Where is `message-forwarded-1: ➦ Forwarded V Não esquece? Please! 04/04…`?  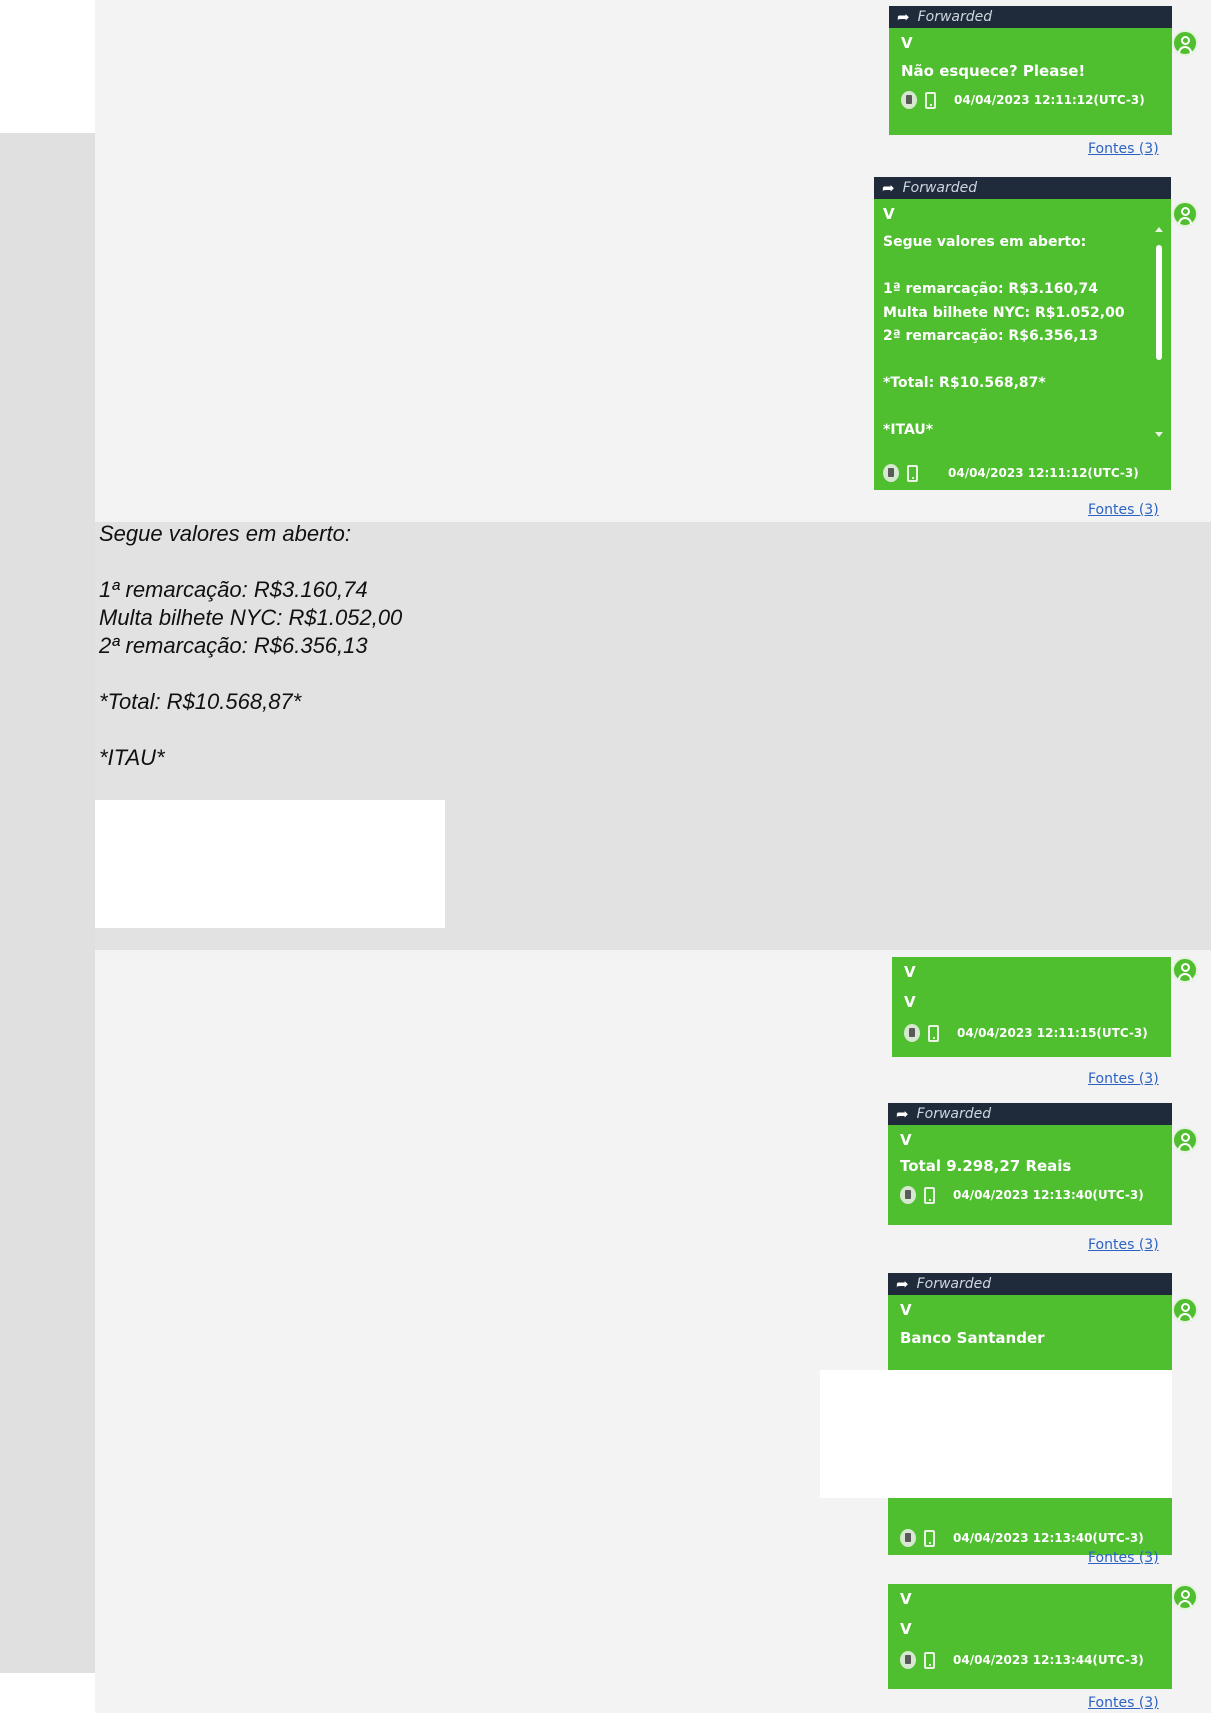 message-forwarded-1: ➦ Forwarded V Não esquece? Please! 04/04… is located at coordinates (1030, 70).